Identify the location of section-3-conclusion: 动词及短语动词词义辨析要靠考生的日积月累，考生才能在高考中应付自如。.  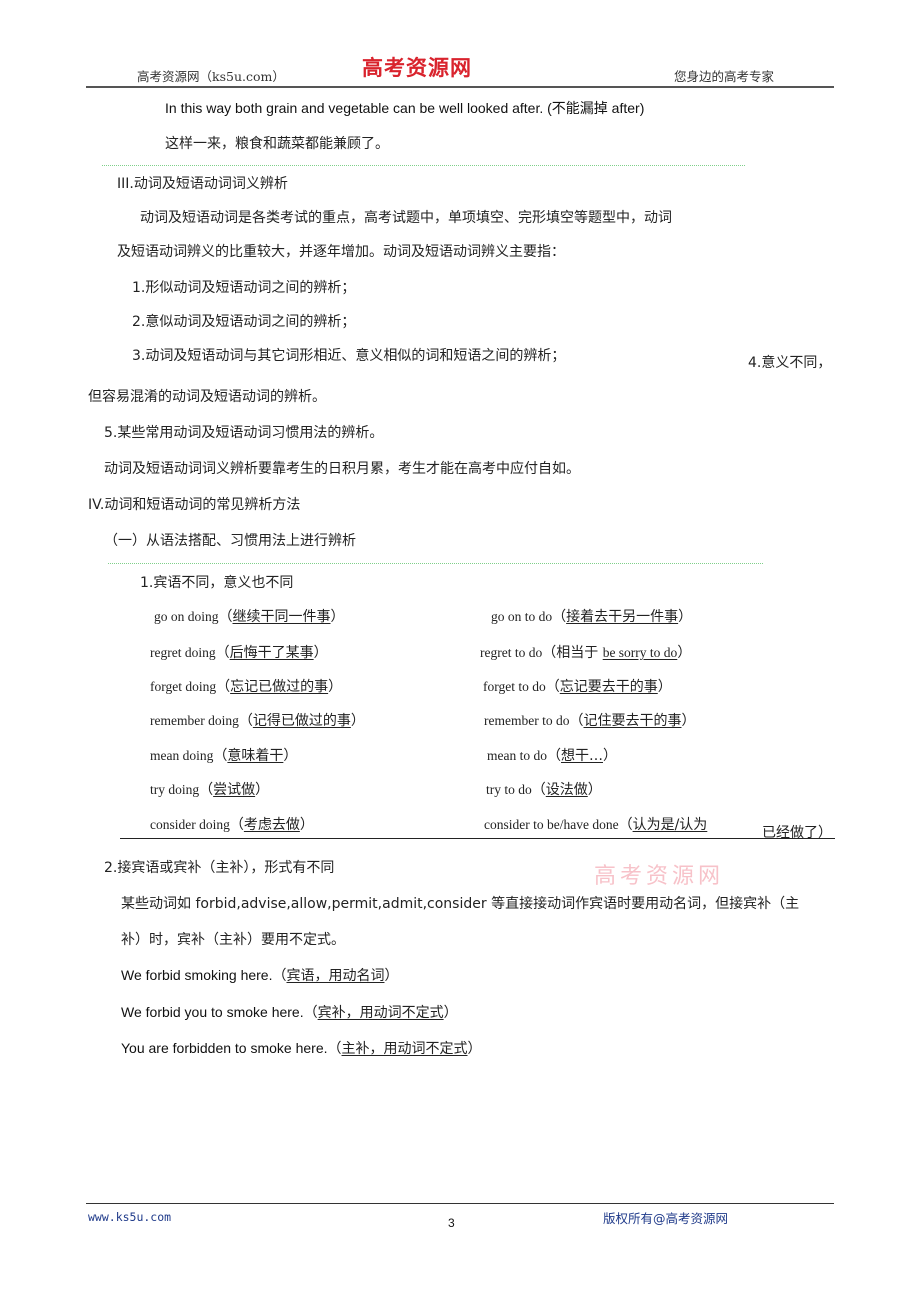
(342, 469).